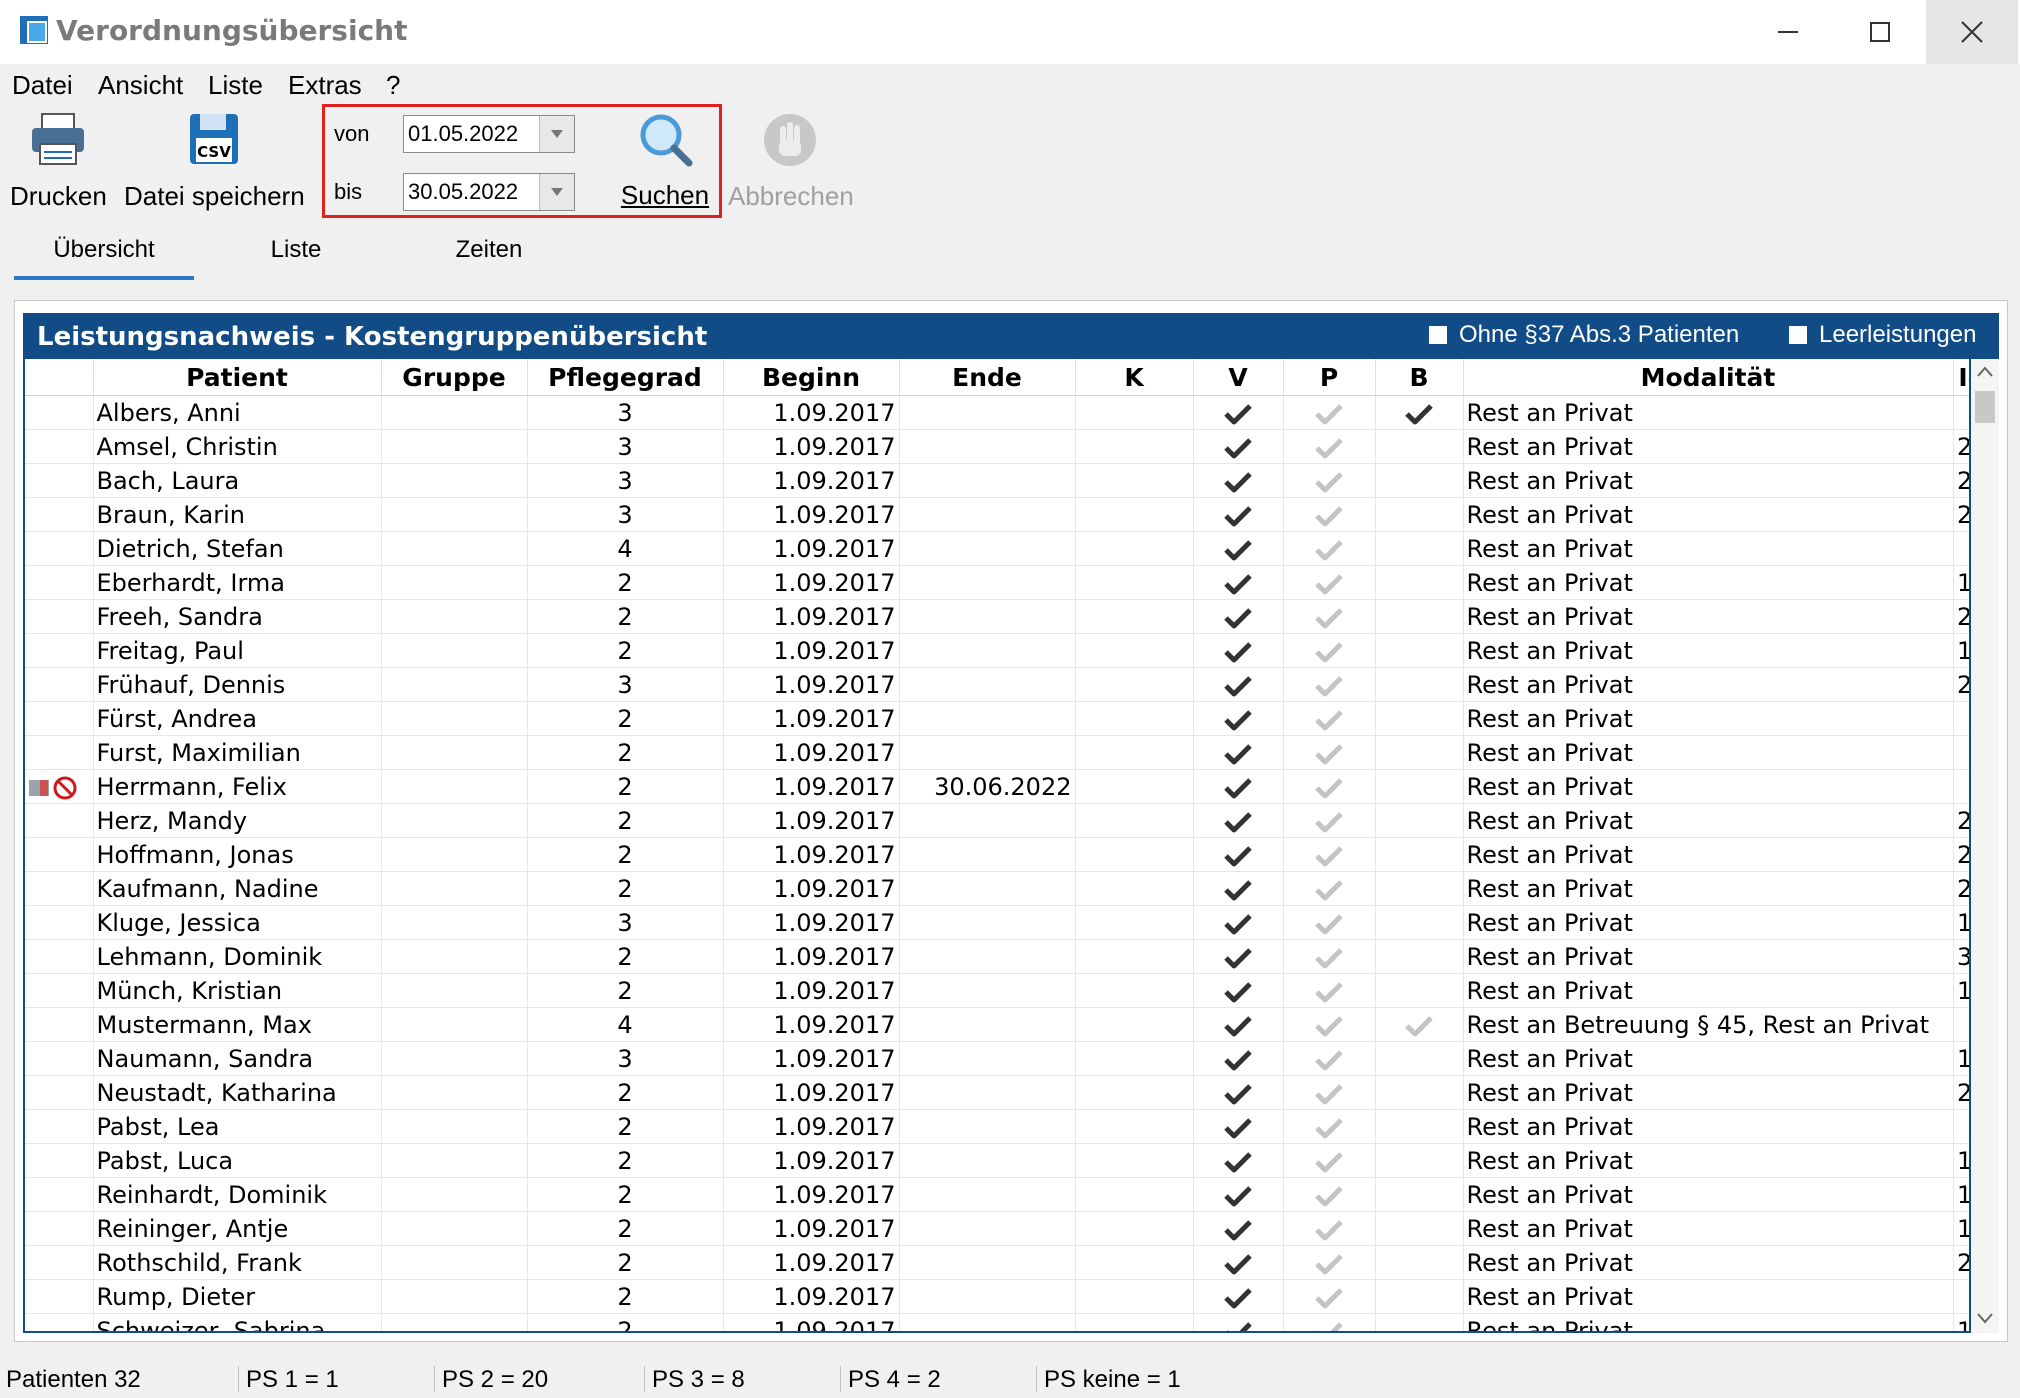  What do you see at coordinates (997, 922) in the screenshot?
I see `table-row: Kluge, Jessica 31.09.2017 Rest an Privat10` at bounding box center [997, 922].